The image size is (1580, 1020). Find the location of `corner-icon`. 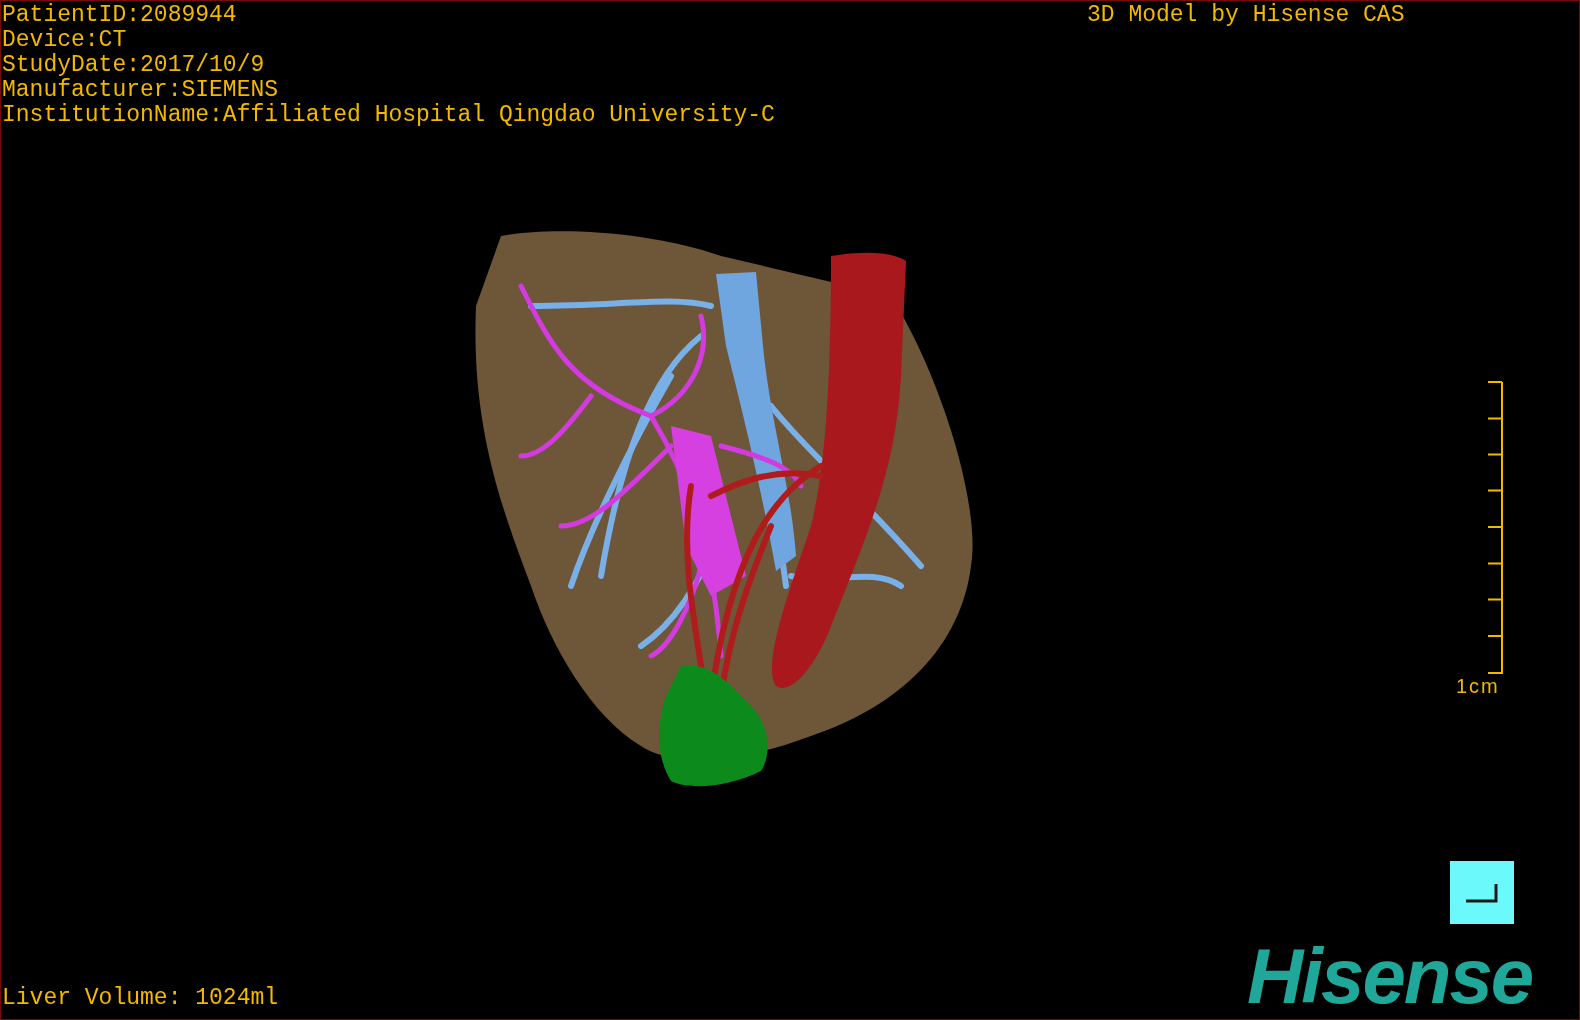

corner-icon is located at coordinates (1482, 892).